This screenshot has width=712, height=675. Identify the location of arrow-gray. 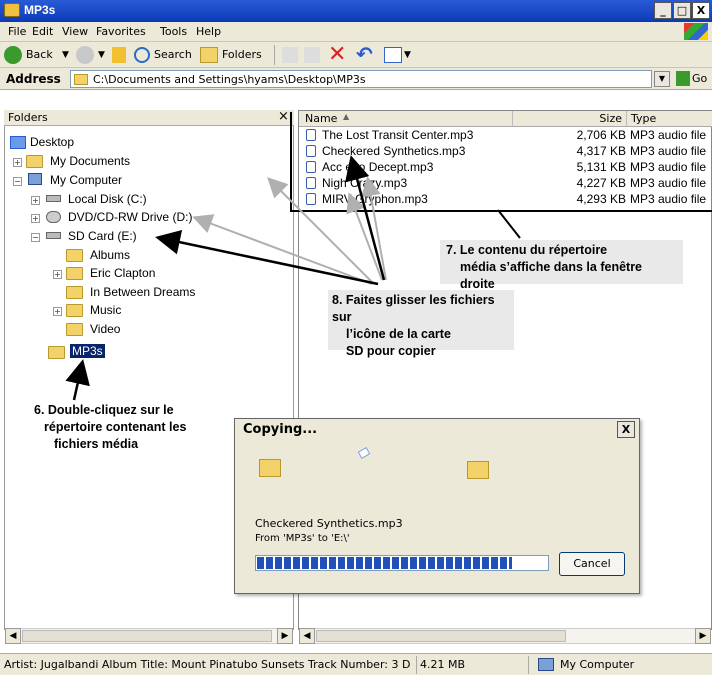
(320, 230).